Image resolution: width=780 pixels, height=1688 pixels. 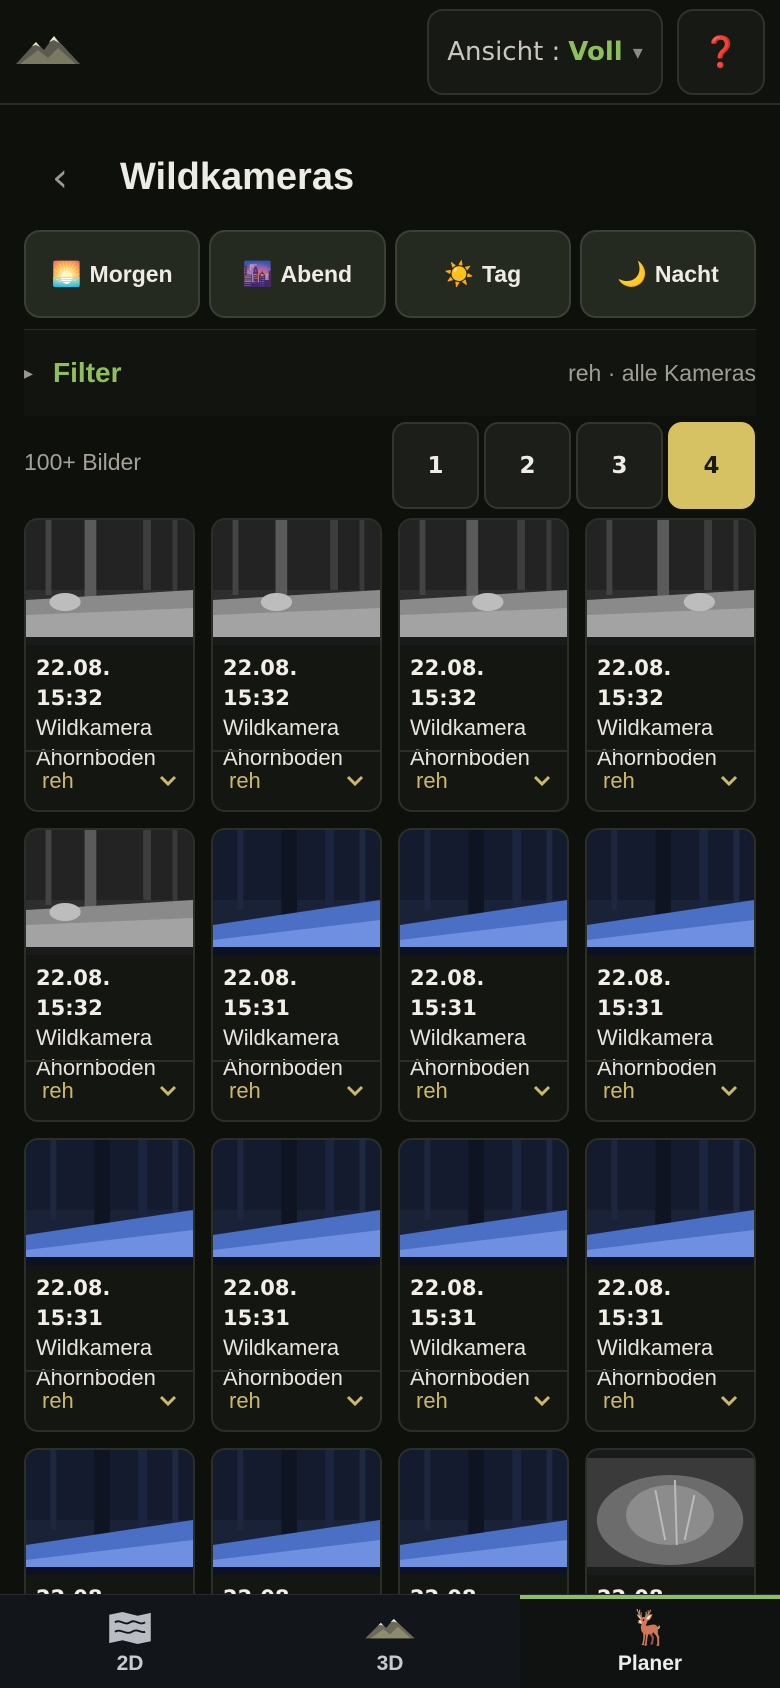 I want to click on mountain-logo-icon, so click(x=48, y=50).